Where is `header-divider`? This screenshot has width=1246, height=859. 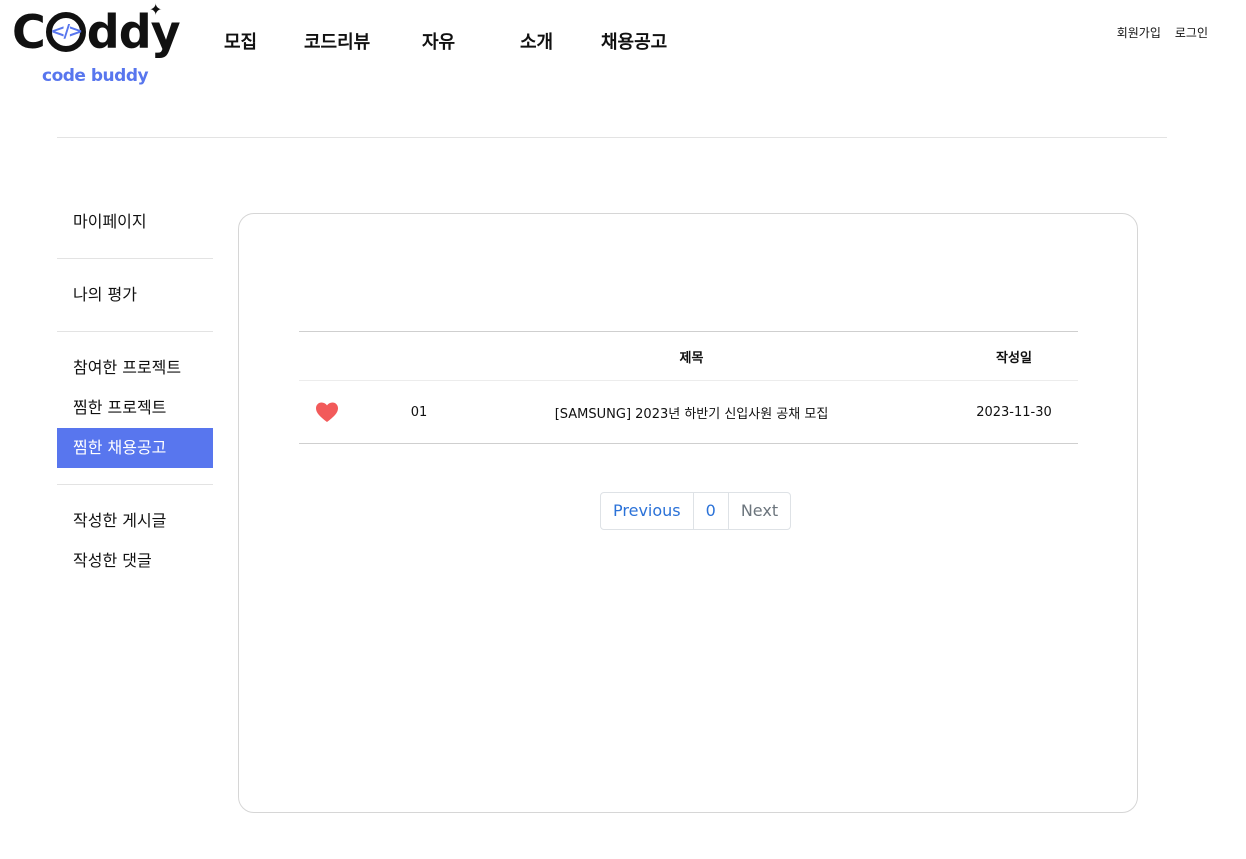 header-divider is located at coordinates (612, 137).